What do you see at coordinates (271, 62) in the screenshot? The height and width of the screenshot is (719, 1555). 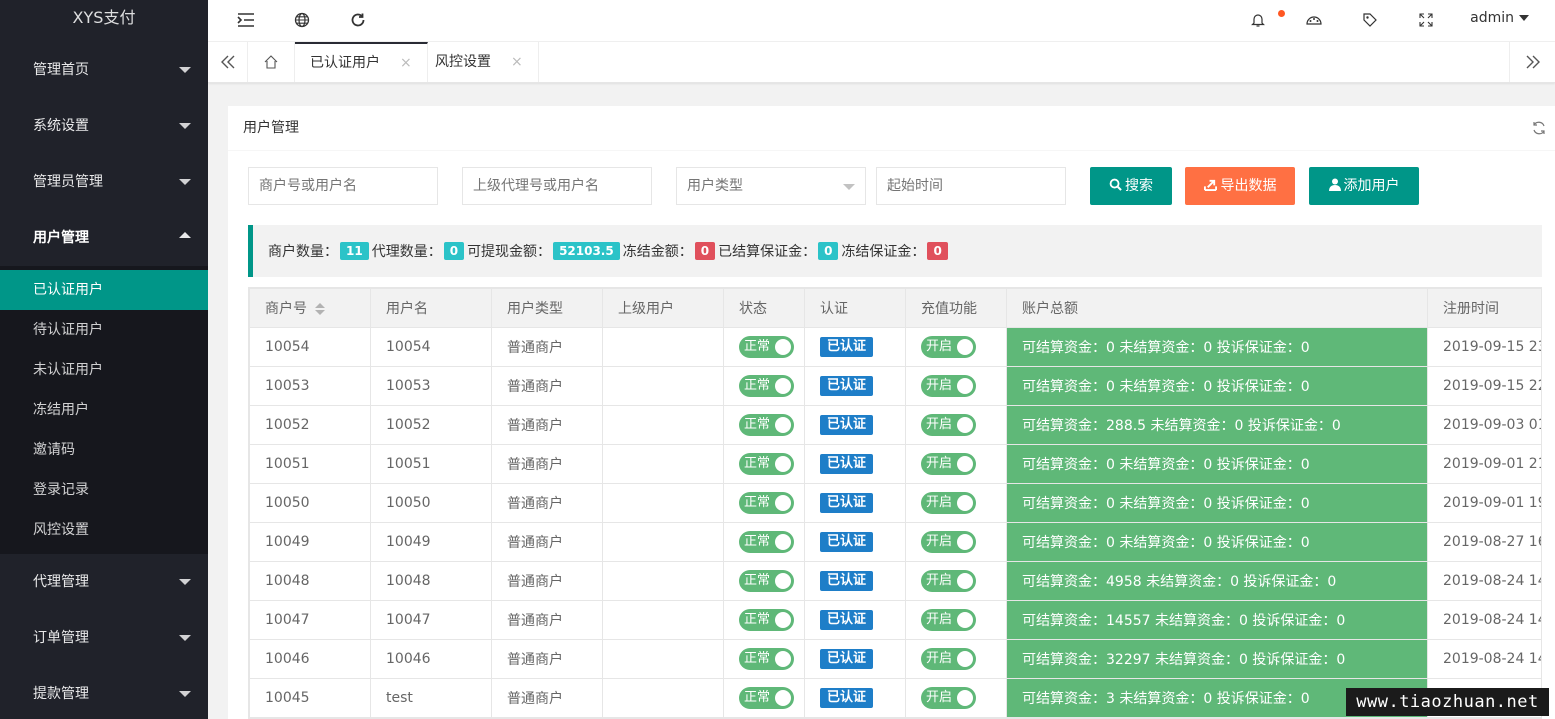 I see `tab-home` at bounding box center [271, 62].